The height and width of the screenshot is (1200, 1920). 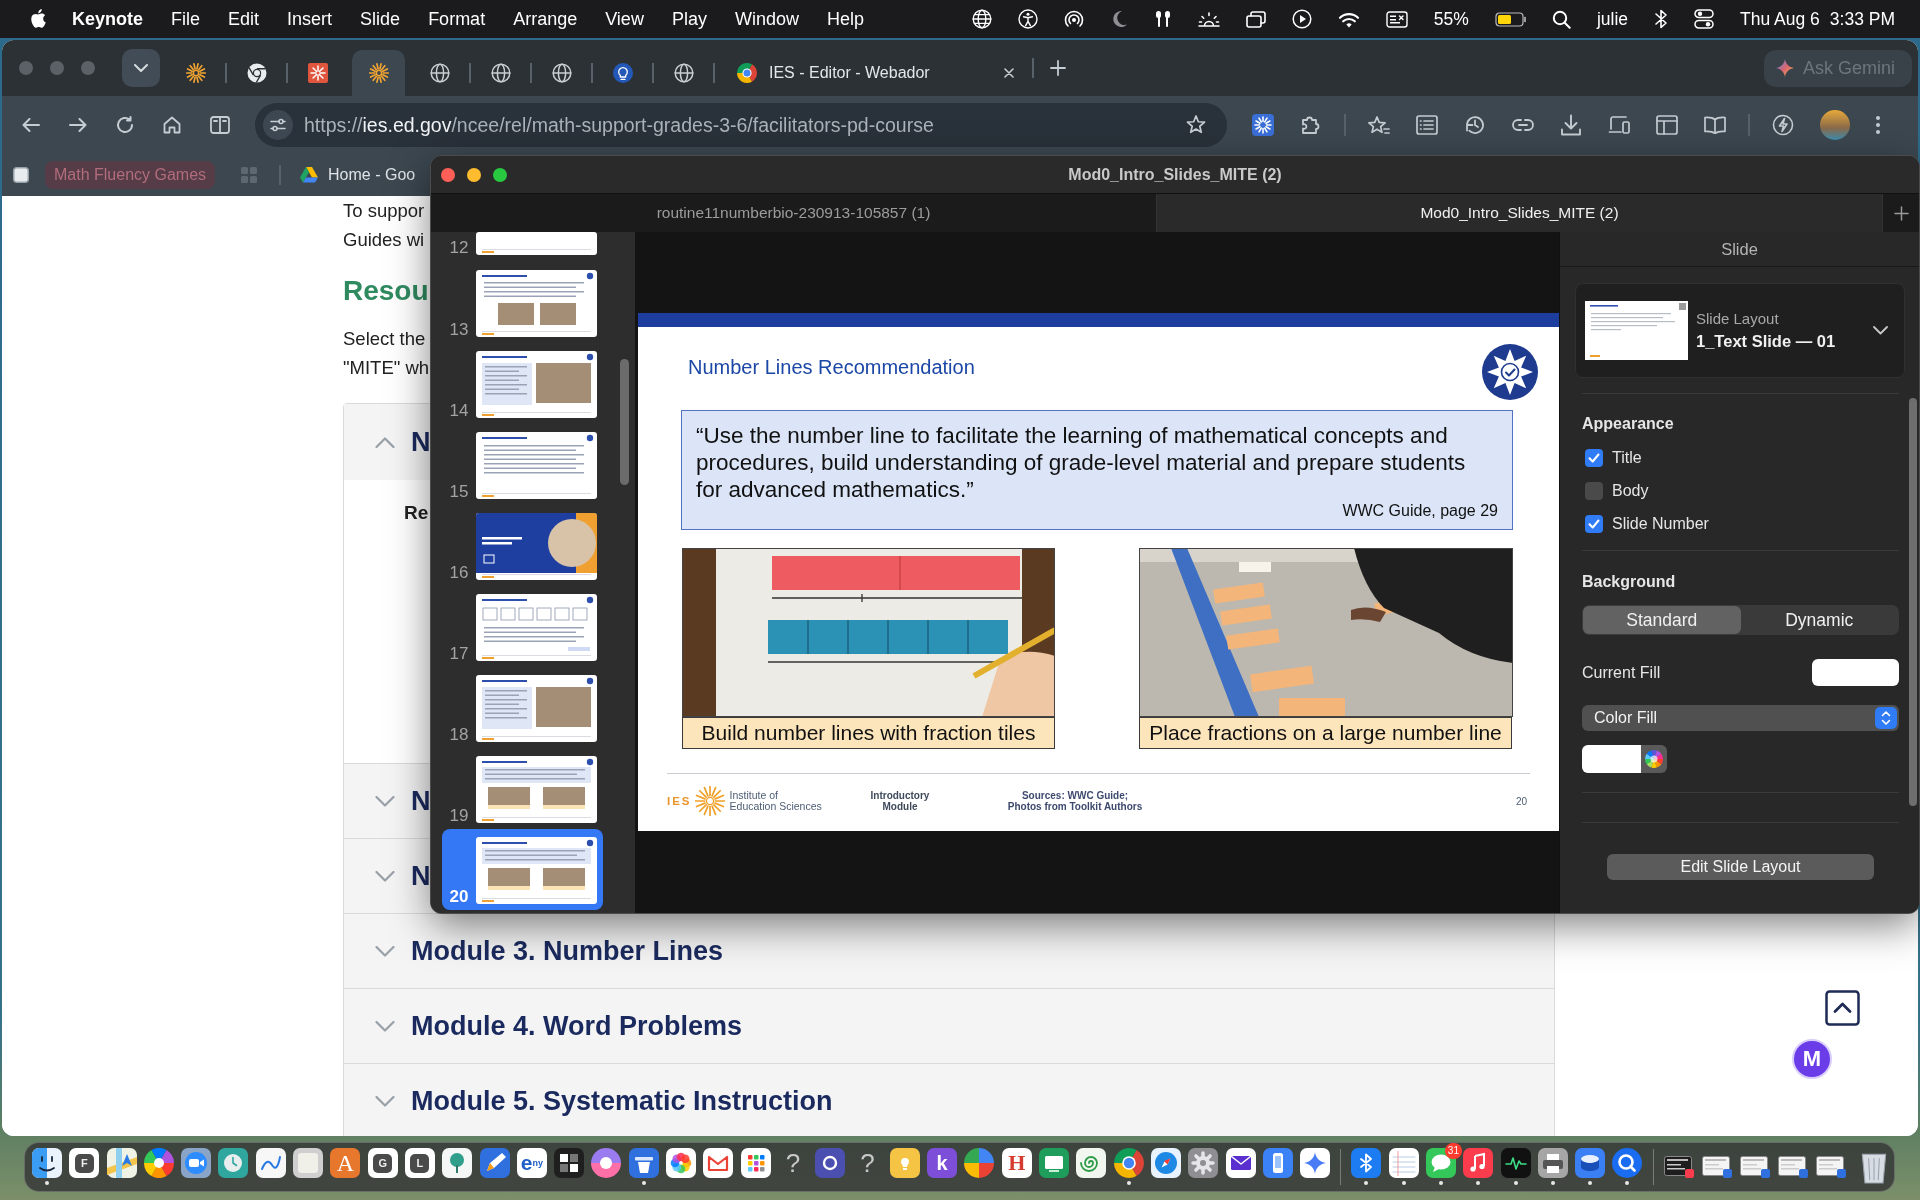 I want to click on open-book-icon, so click(x=1715, y=124).